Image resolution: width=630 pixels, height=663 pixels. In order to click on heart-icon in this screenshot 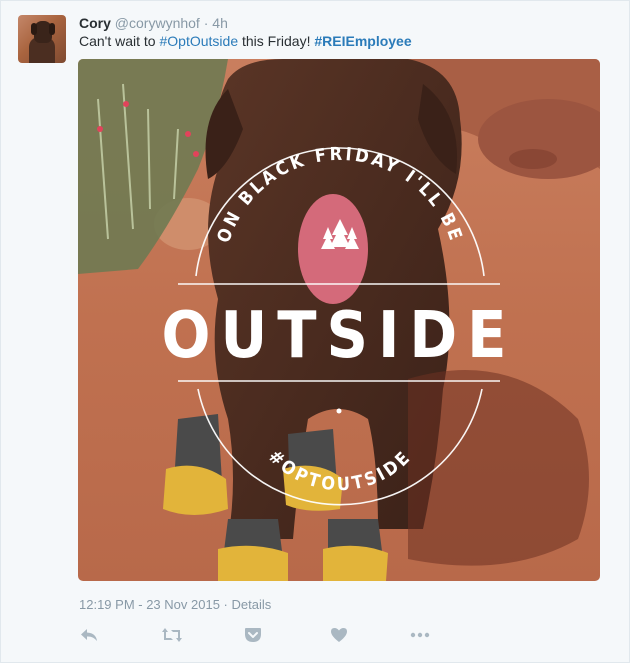, I will do `click(339, 635)`.